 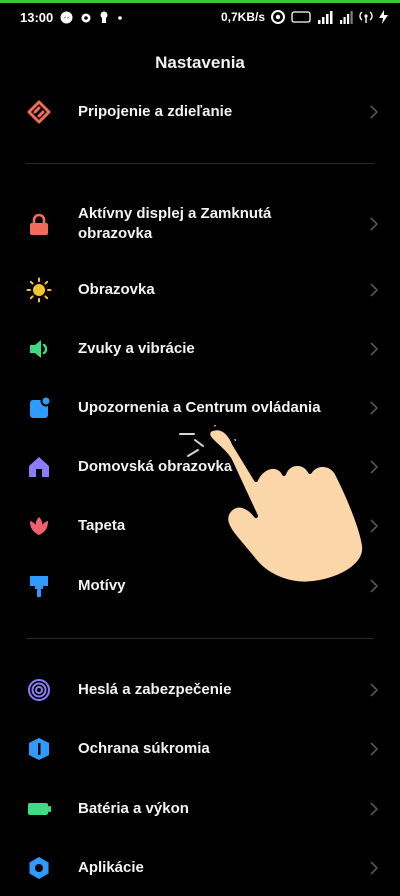 What do you see at coordinates (39, 749) in the screenshot?
I see `privacy-shield-icon` at bounding box center [39, 749].